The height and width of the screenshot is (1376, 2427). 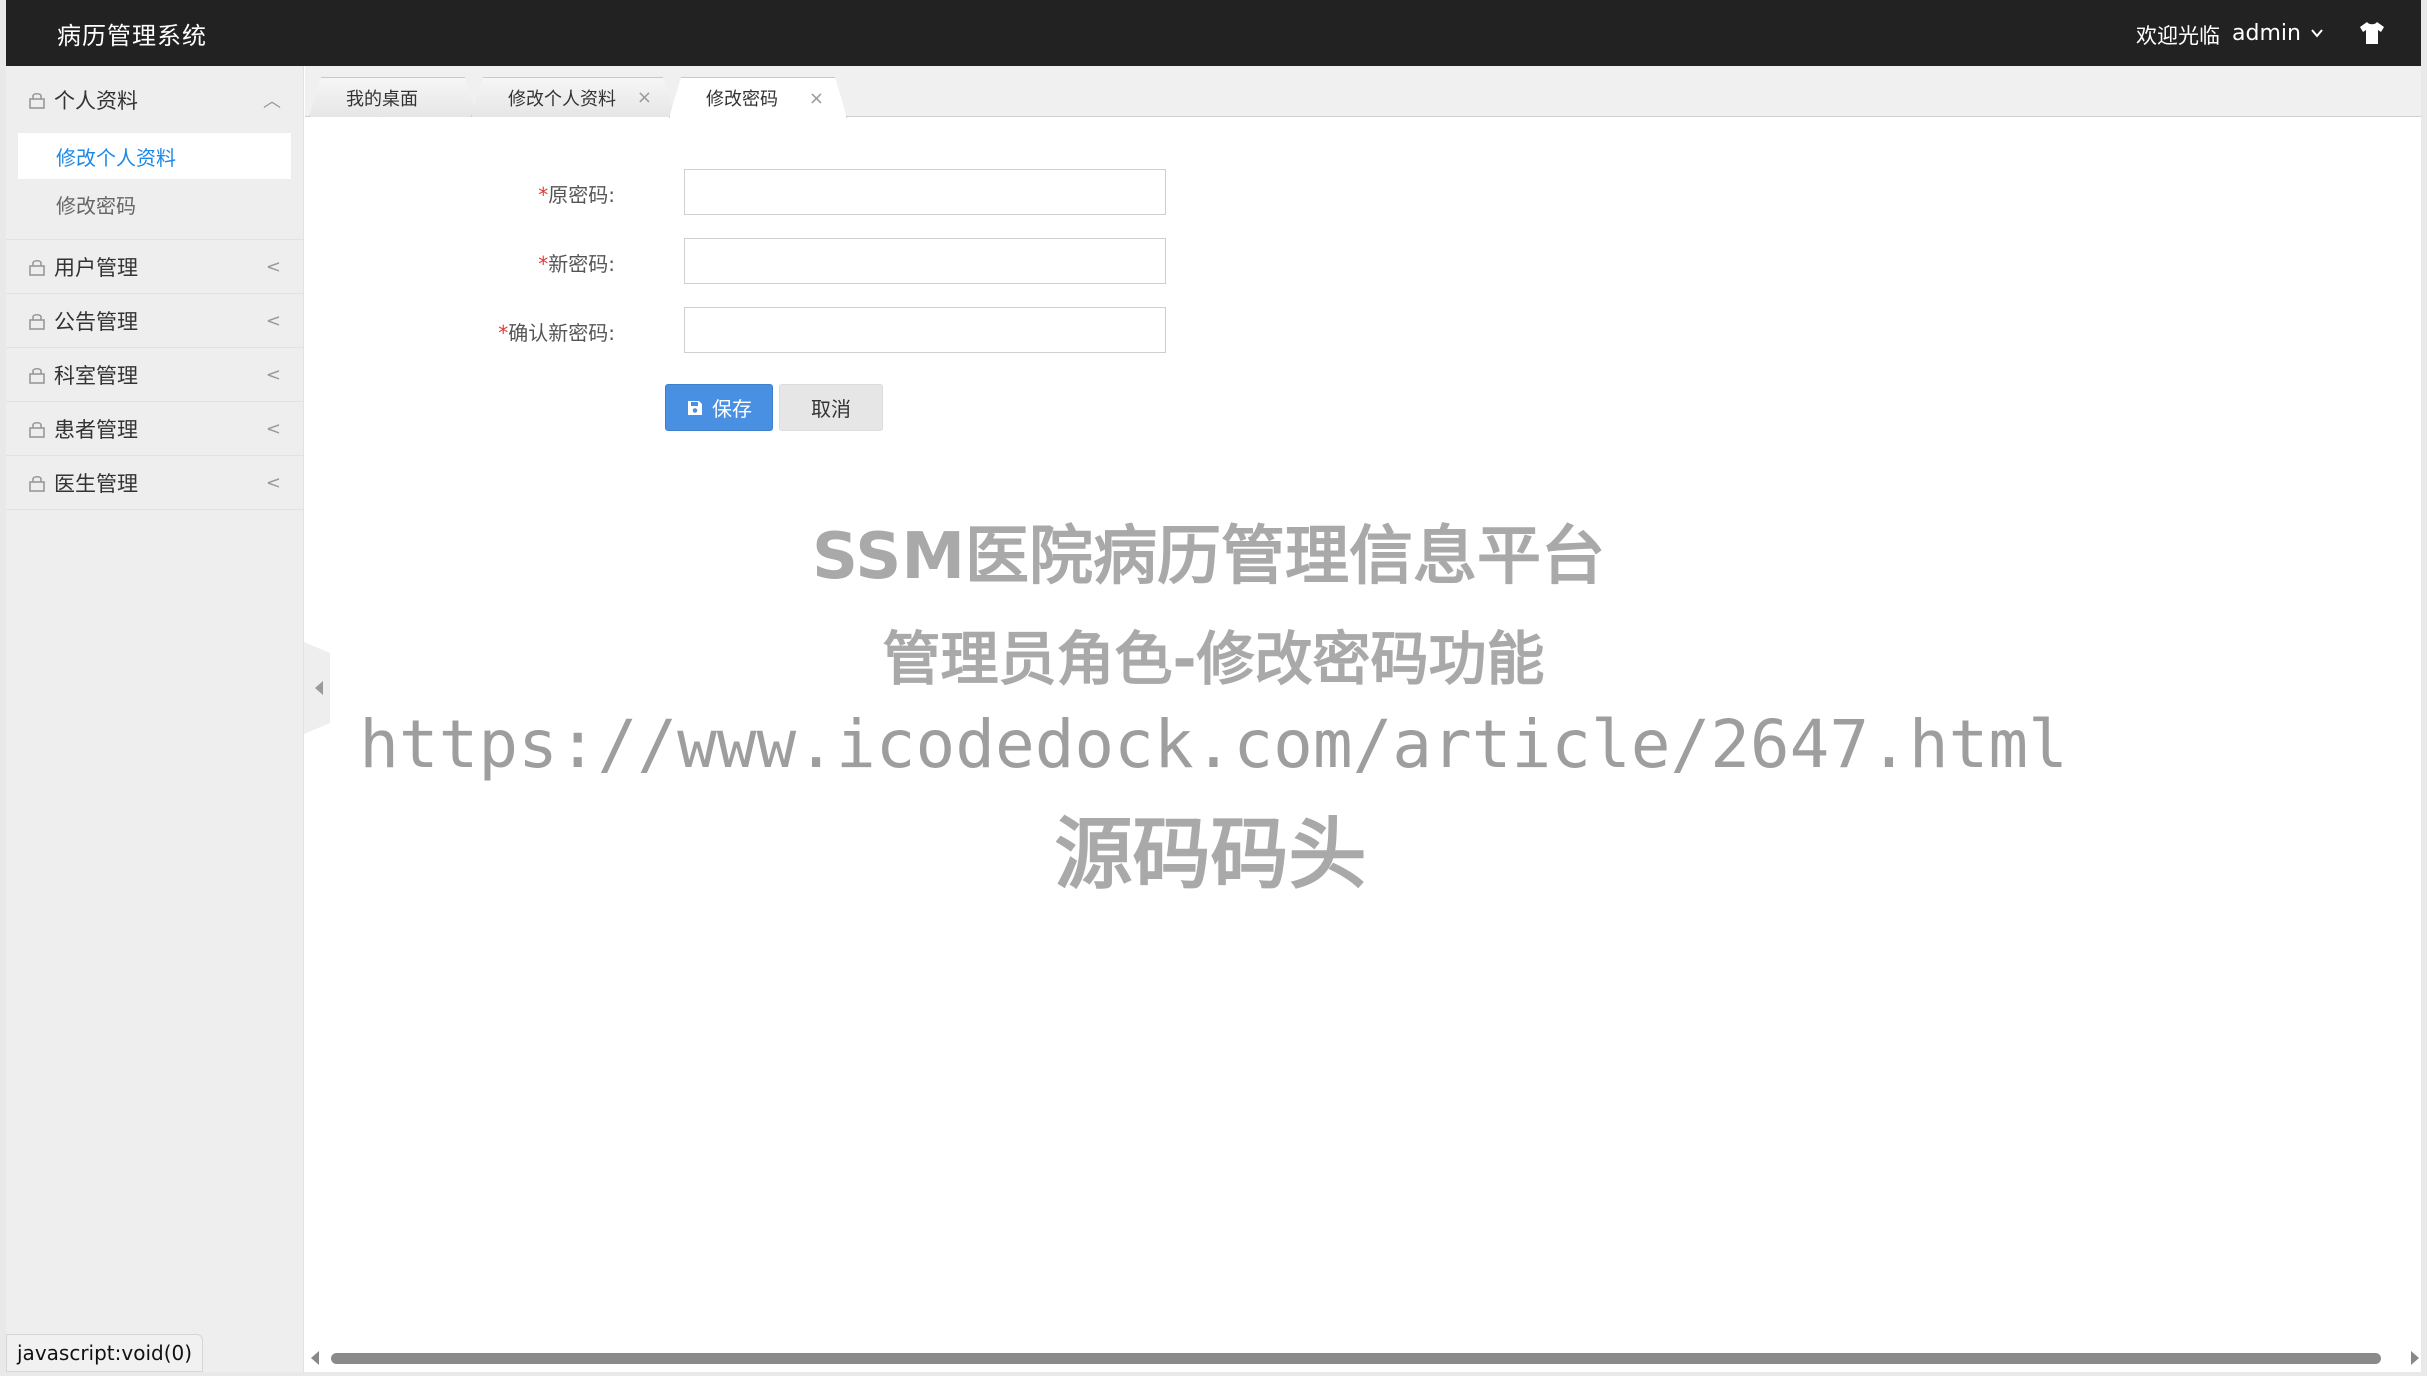 I want to click on top-header: 病历管理系统 欢迎光临 admin, so click(x=1213, y=33).